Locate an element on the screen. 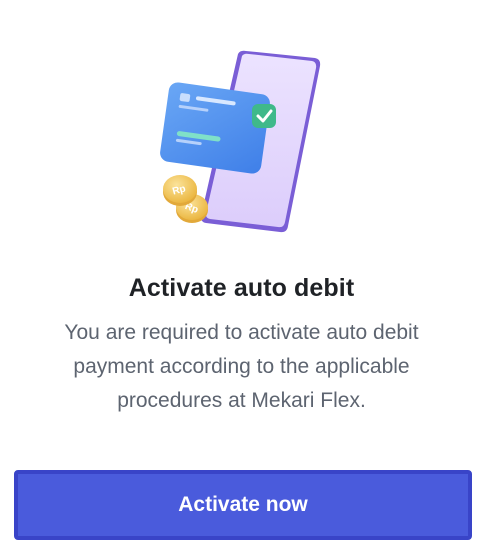  phone-card-coins-illustration: Rp Rp is located at coordinates (245, 140).